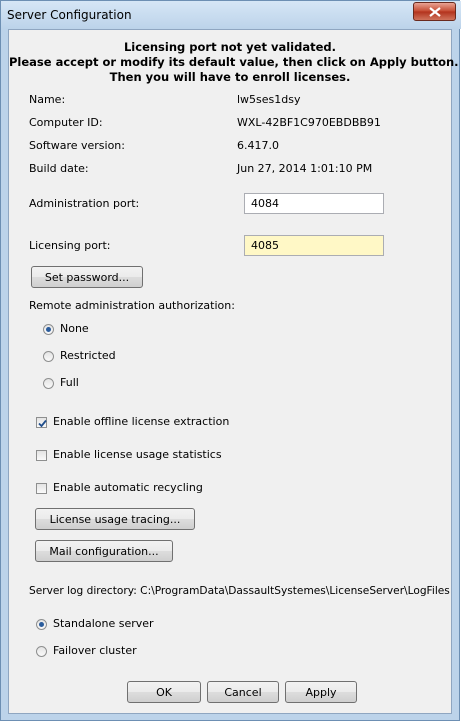 The width and height of the screenshot is (462, 723). What do you see at coordinates (69, 382) in the screenshot?
I see `radio-label: Full` at bounding box center [69, 382].